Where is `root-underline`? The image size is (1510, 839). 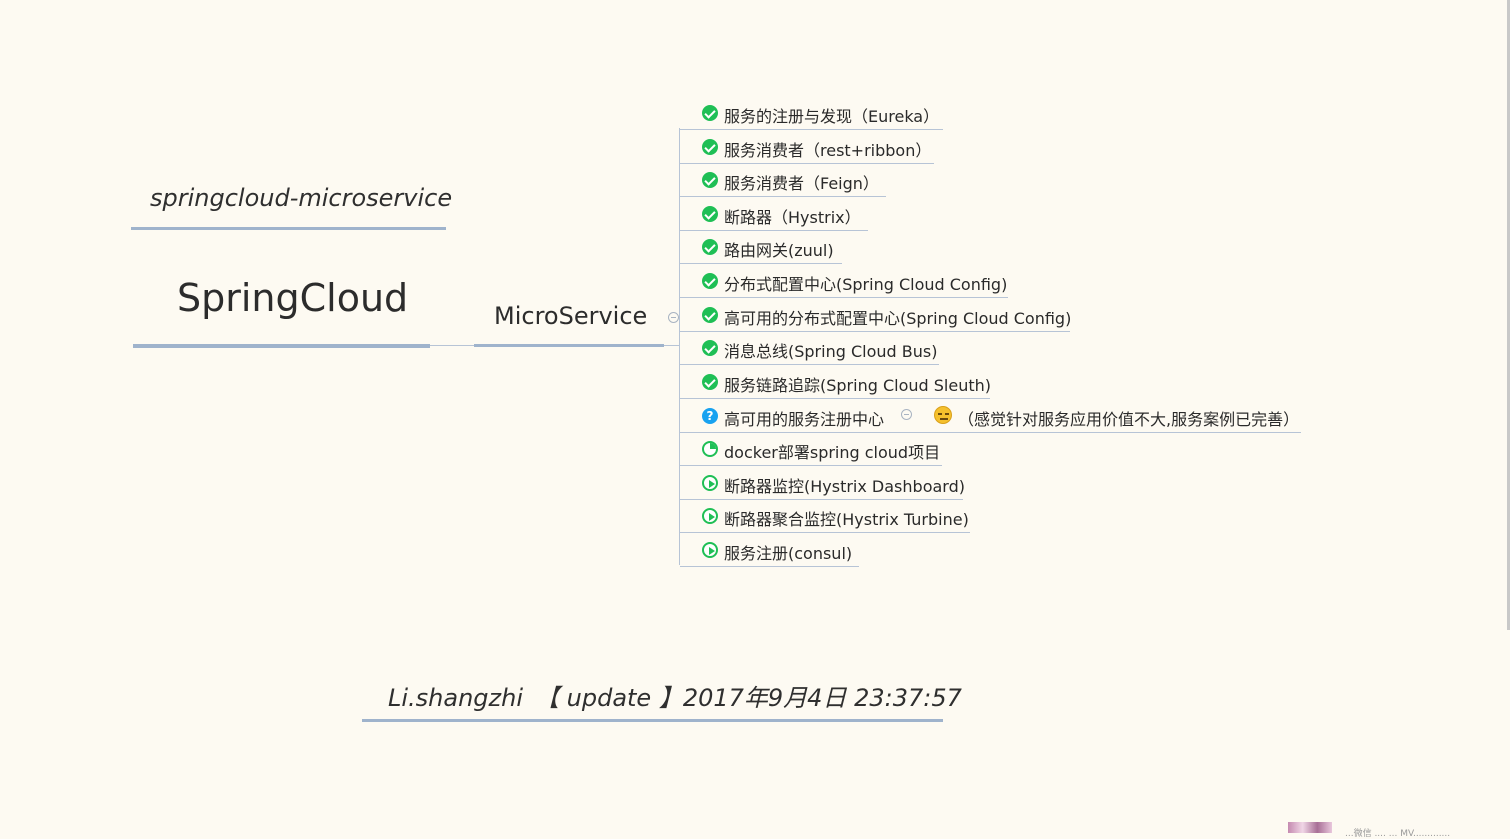
root-underline is located at coordinates (281, 346).